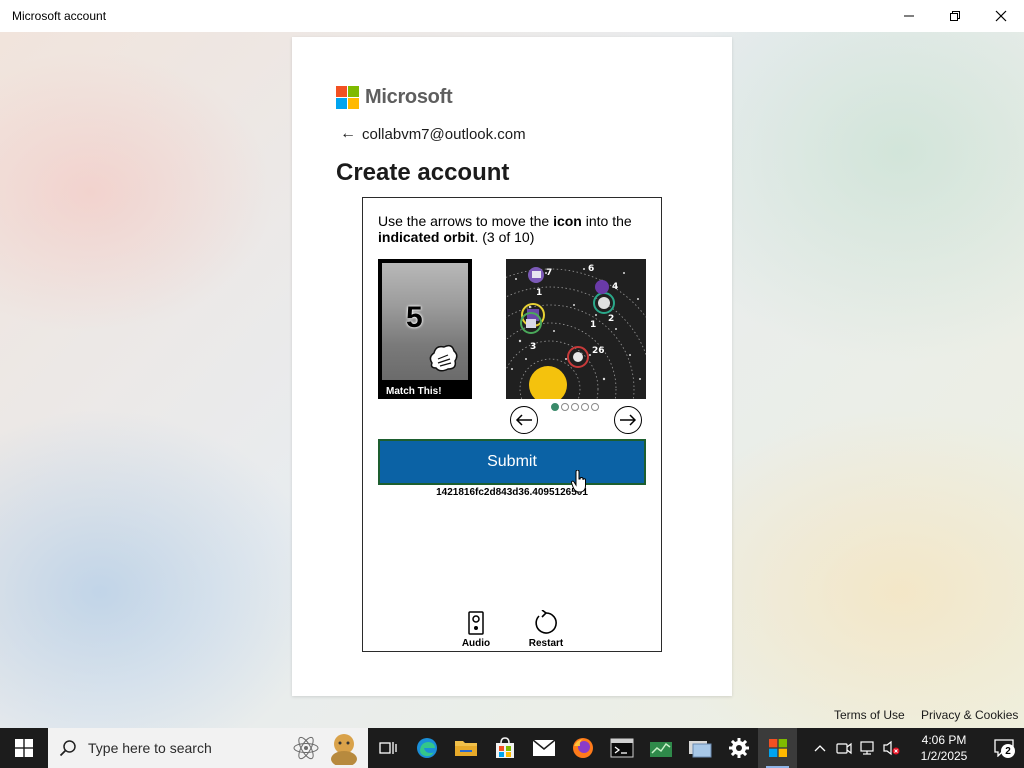 The image size is (1024, 768). I want to click on arrow-left-icon, so click(523, 420).